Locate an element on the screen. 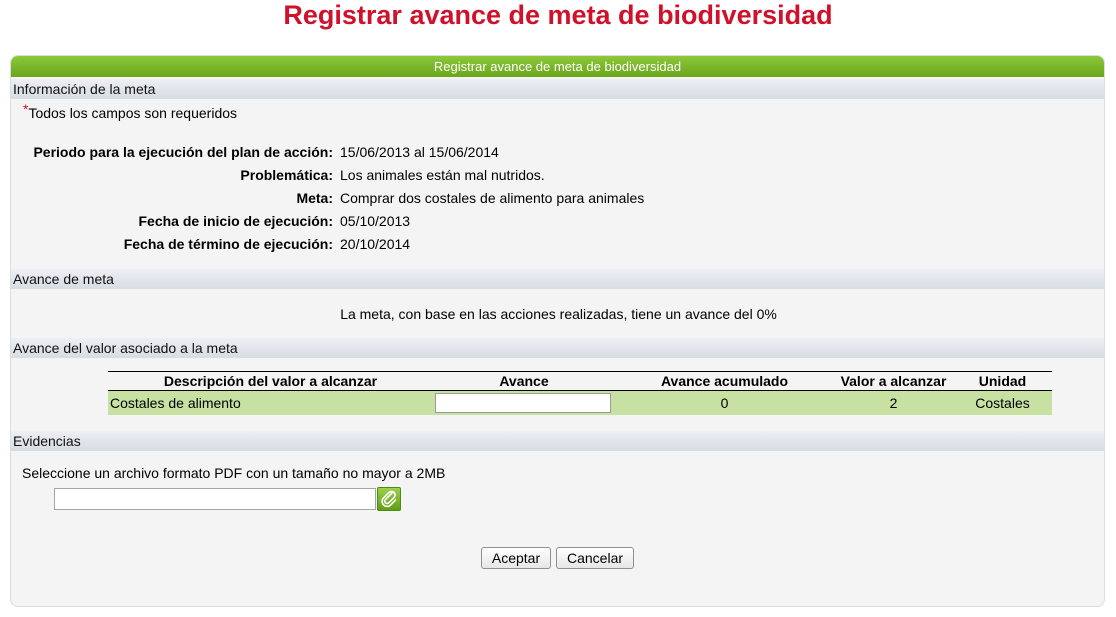 The height and width of the screenshot is (617, 1116). field-value-start-date: 05/10/2013 is located at coordinates (375, 221).